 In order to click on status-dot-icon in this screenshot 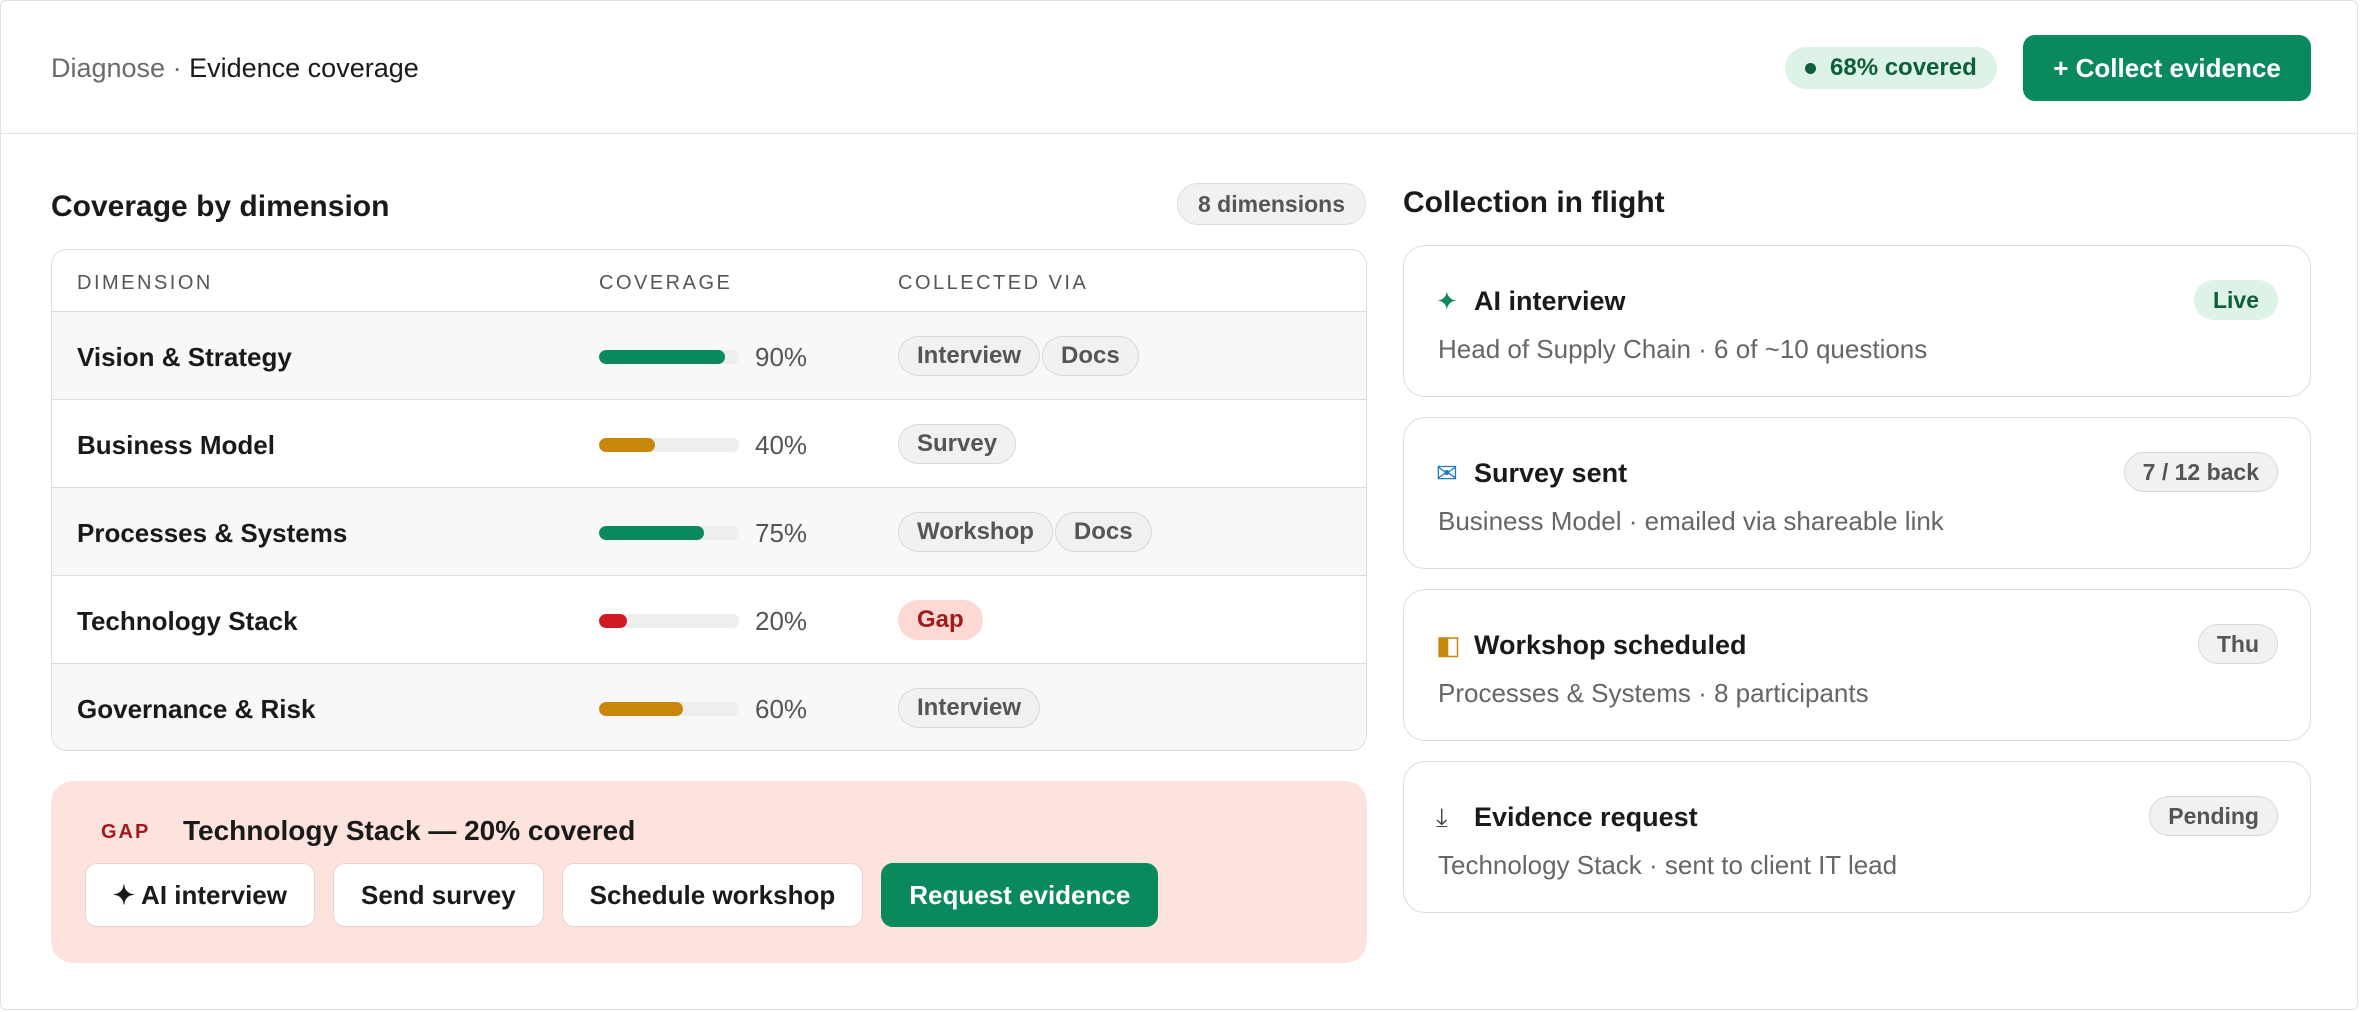, I will do `click(1810, 68)`.